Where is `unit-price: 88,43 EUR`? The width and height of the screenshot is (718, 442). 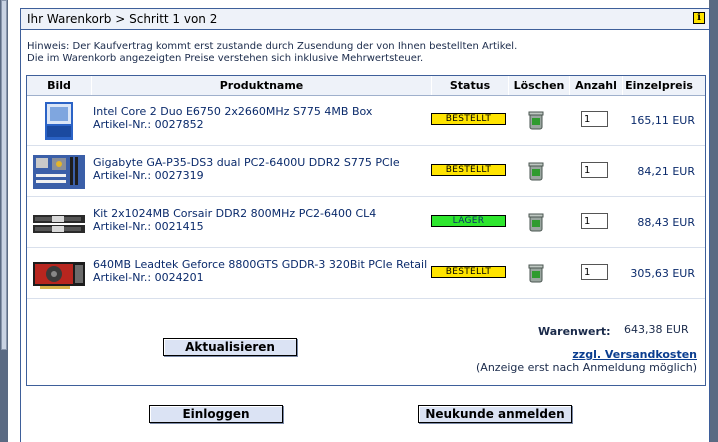
unit-price: 88,43 EUR is located at coordinates (666, 222).